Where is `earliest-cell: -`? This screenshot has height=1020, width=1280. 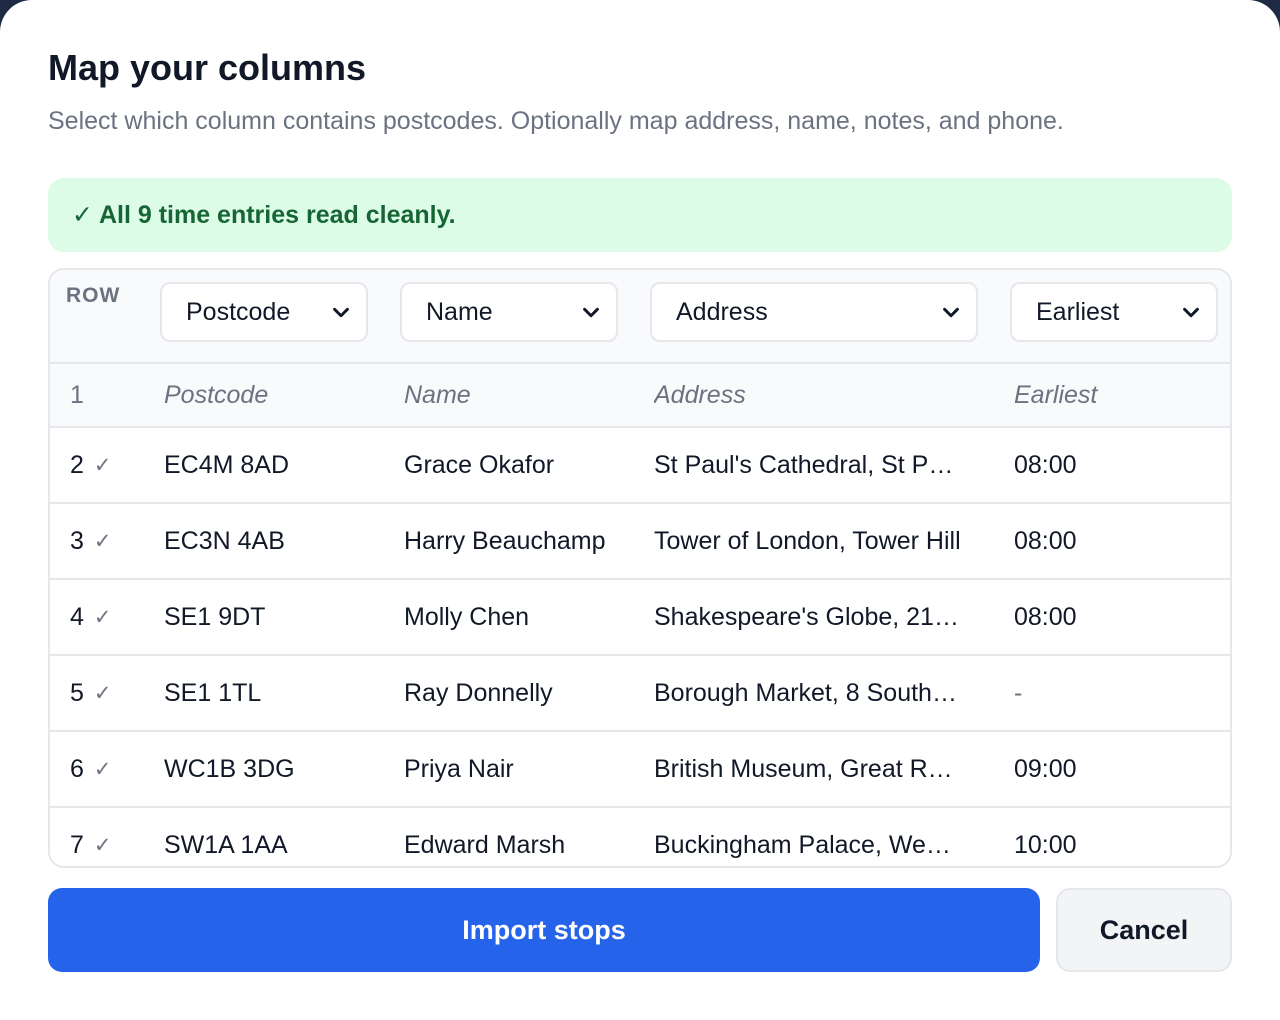 earliest-cell: - is located at coordinates (1018, 692).